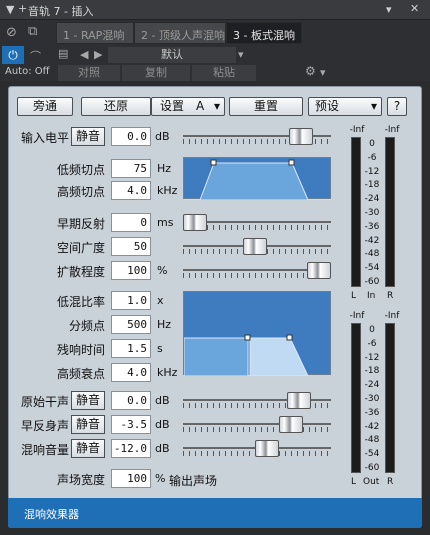 This screenshot has height=535, width=430. I want to click on reverb-level-slider, so click(257, 448).